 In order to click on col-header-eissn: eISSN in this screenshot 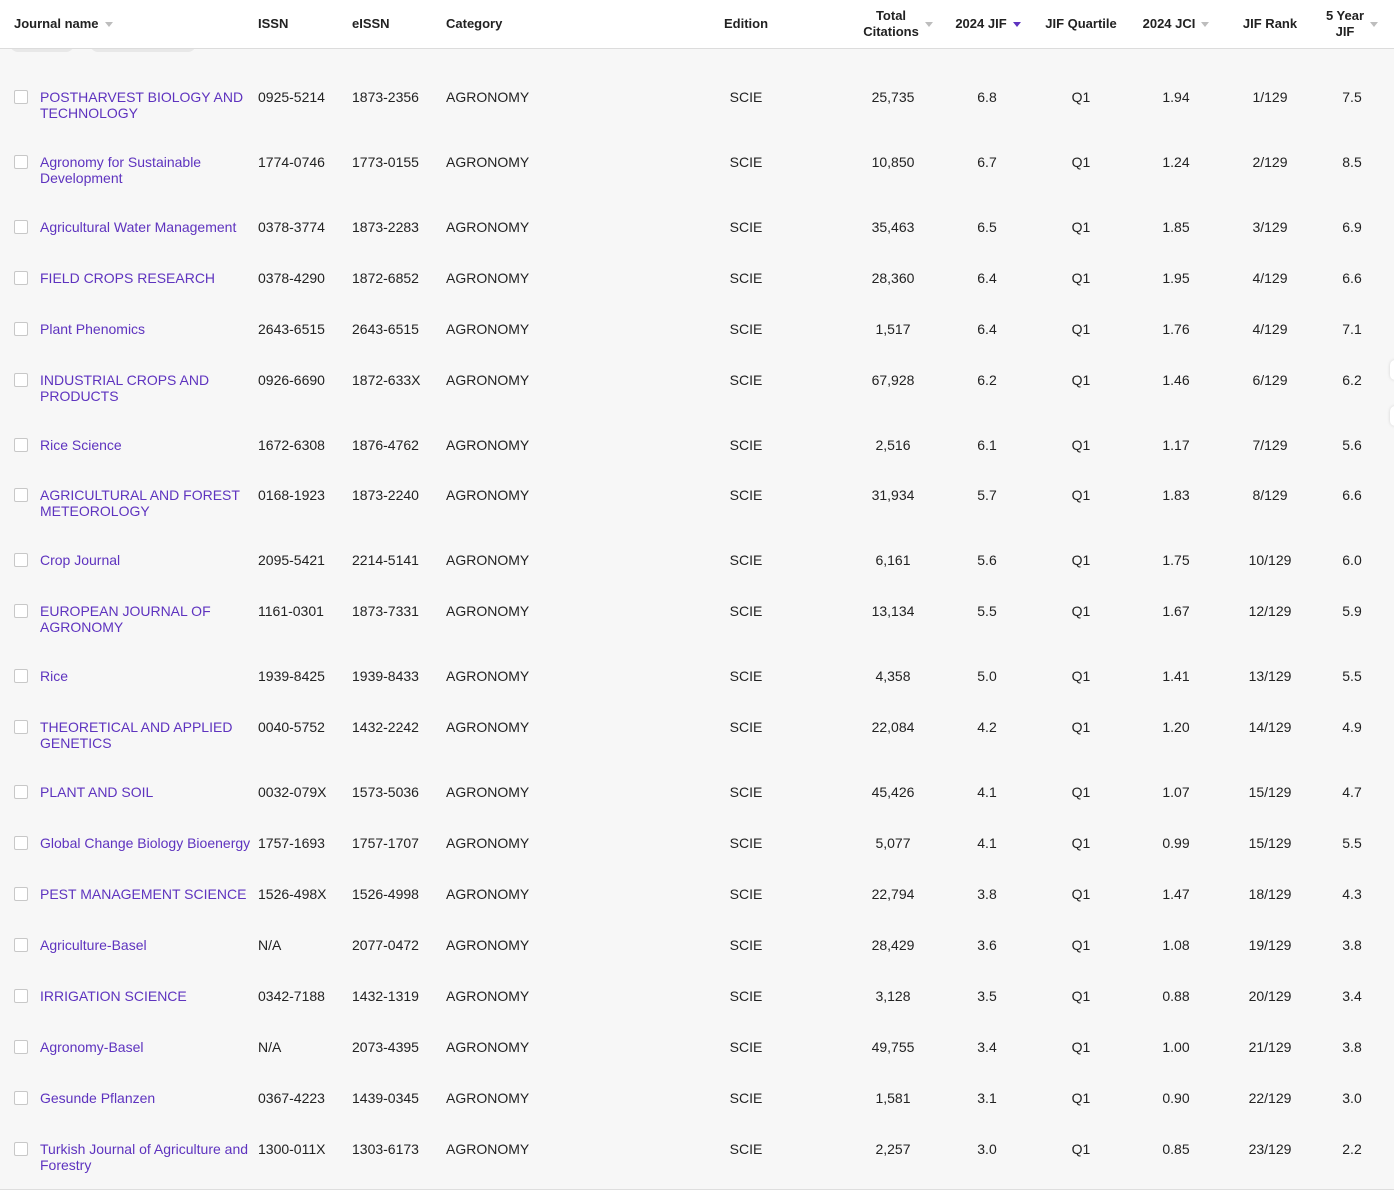, I will do `click(382, 24)`.